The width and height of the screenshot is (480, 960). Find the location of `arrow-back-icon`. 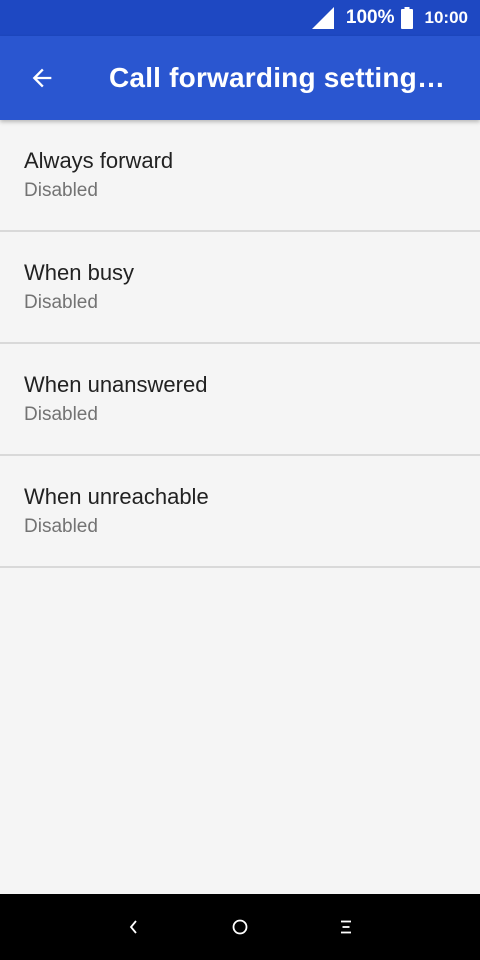

arrow-back-icon is located at coordinates (42, 78).